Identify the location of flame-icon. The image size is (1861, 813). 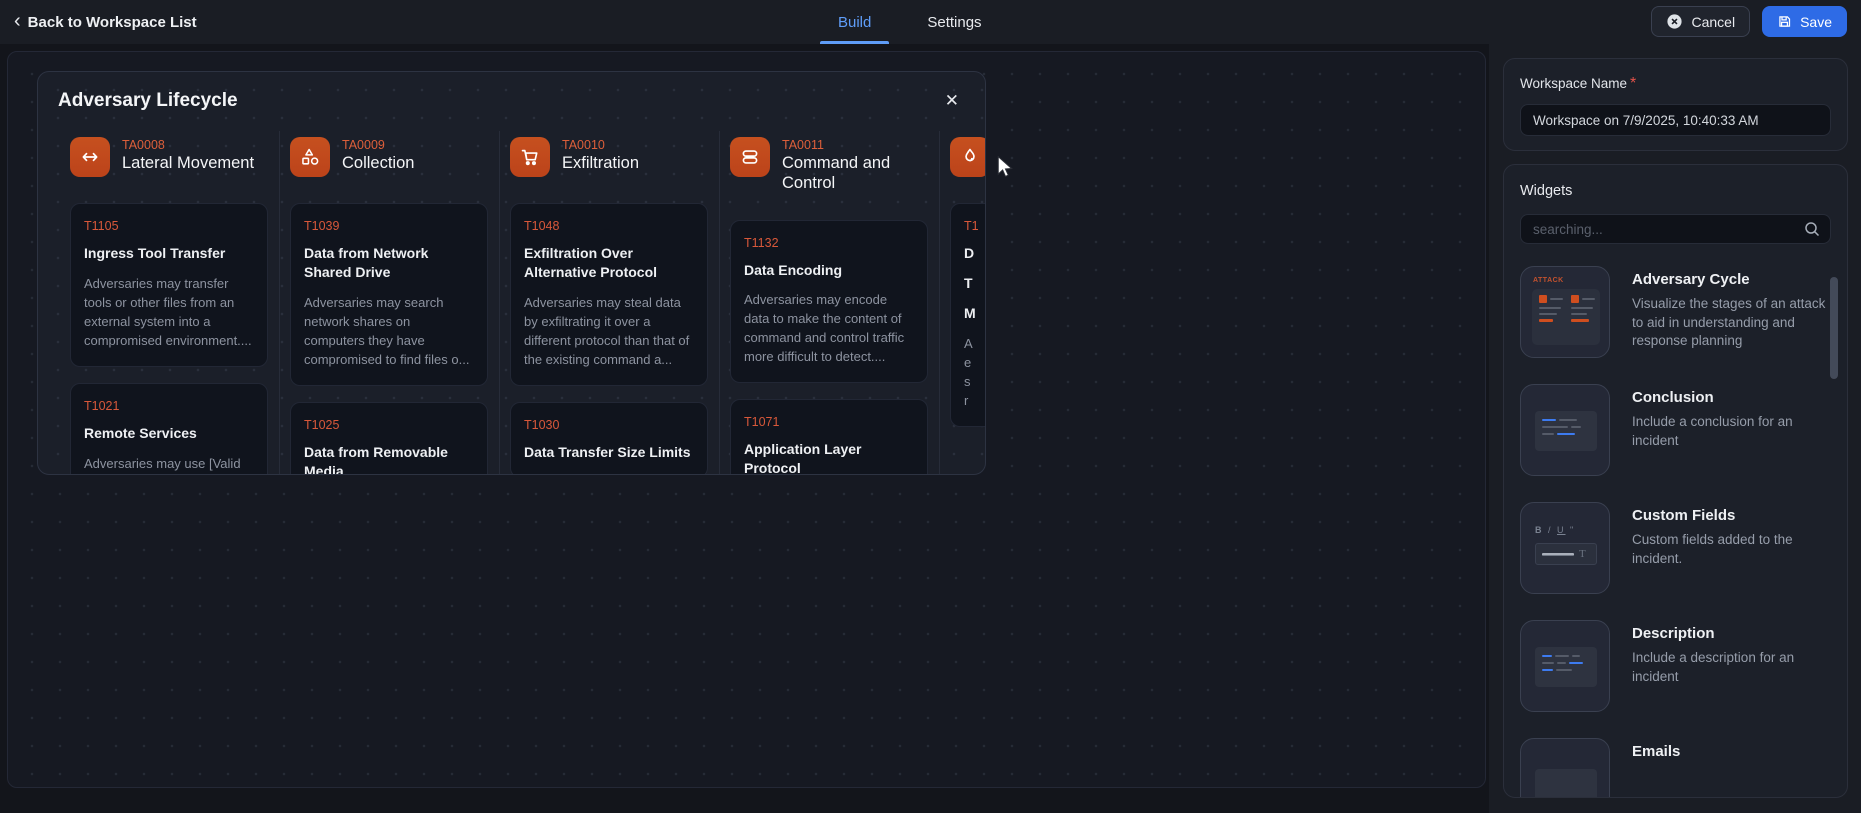
(967, 157).